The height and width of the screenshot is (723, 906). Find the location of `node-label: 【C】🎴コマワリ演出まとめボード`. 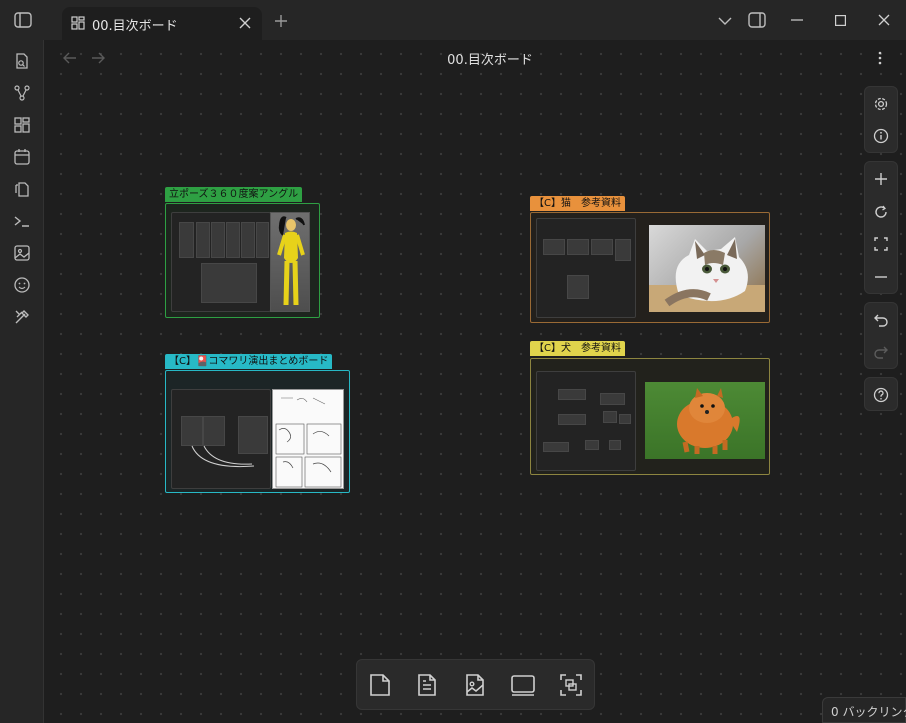

node-label: 【C】🎴コマワリ演出まとめボード is located at coordinates (249, 361).